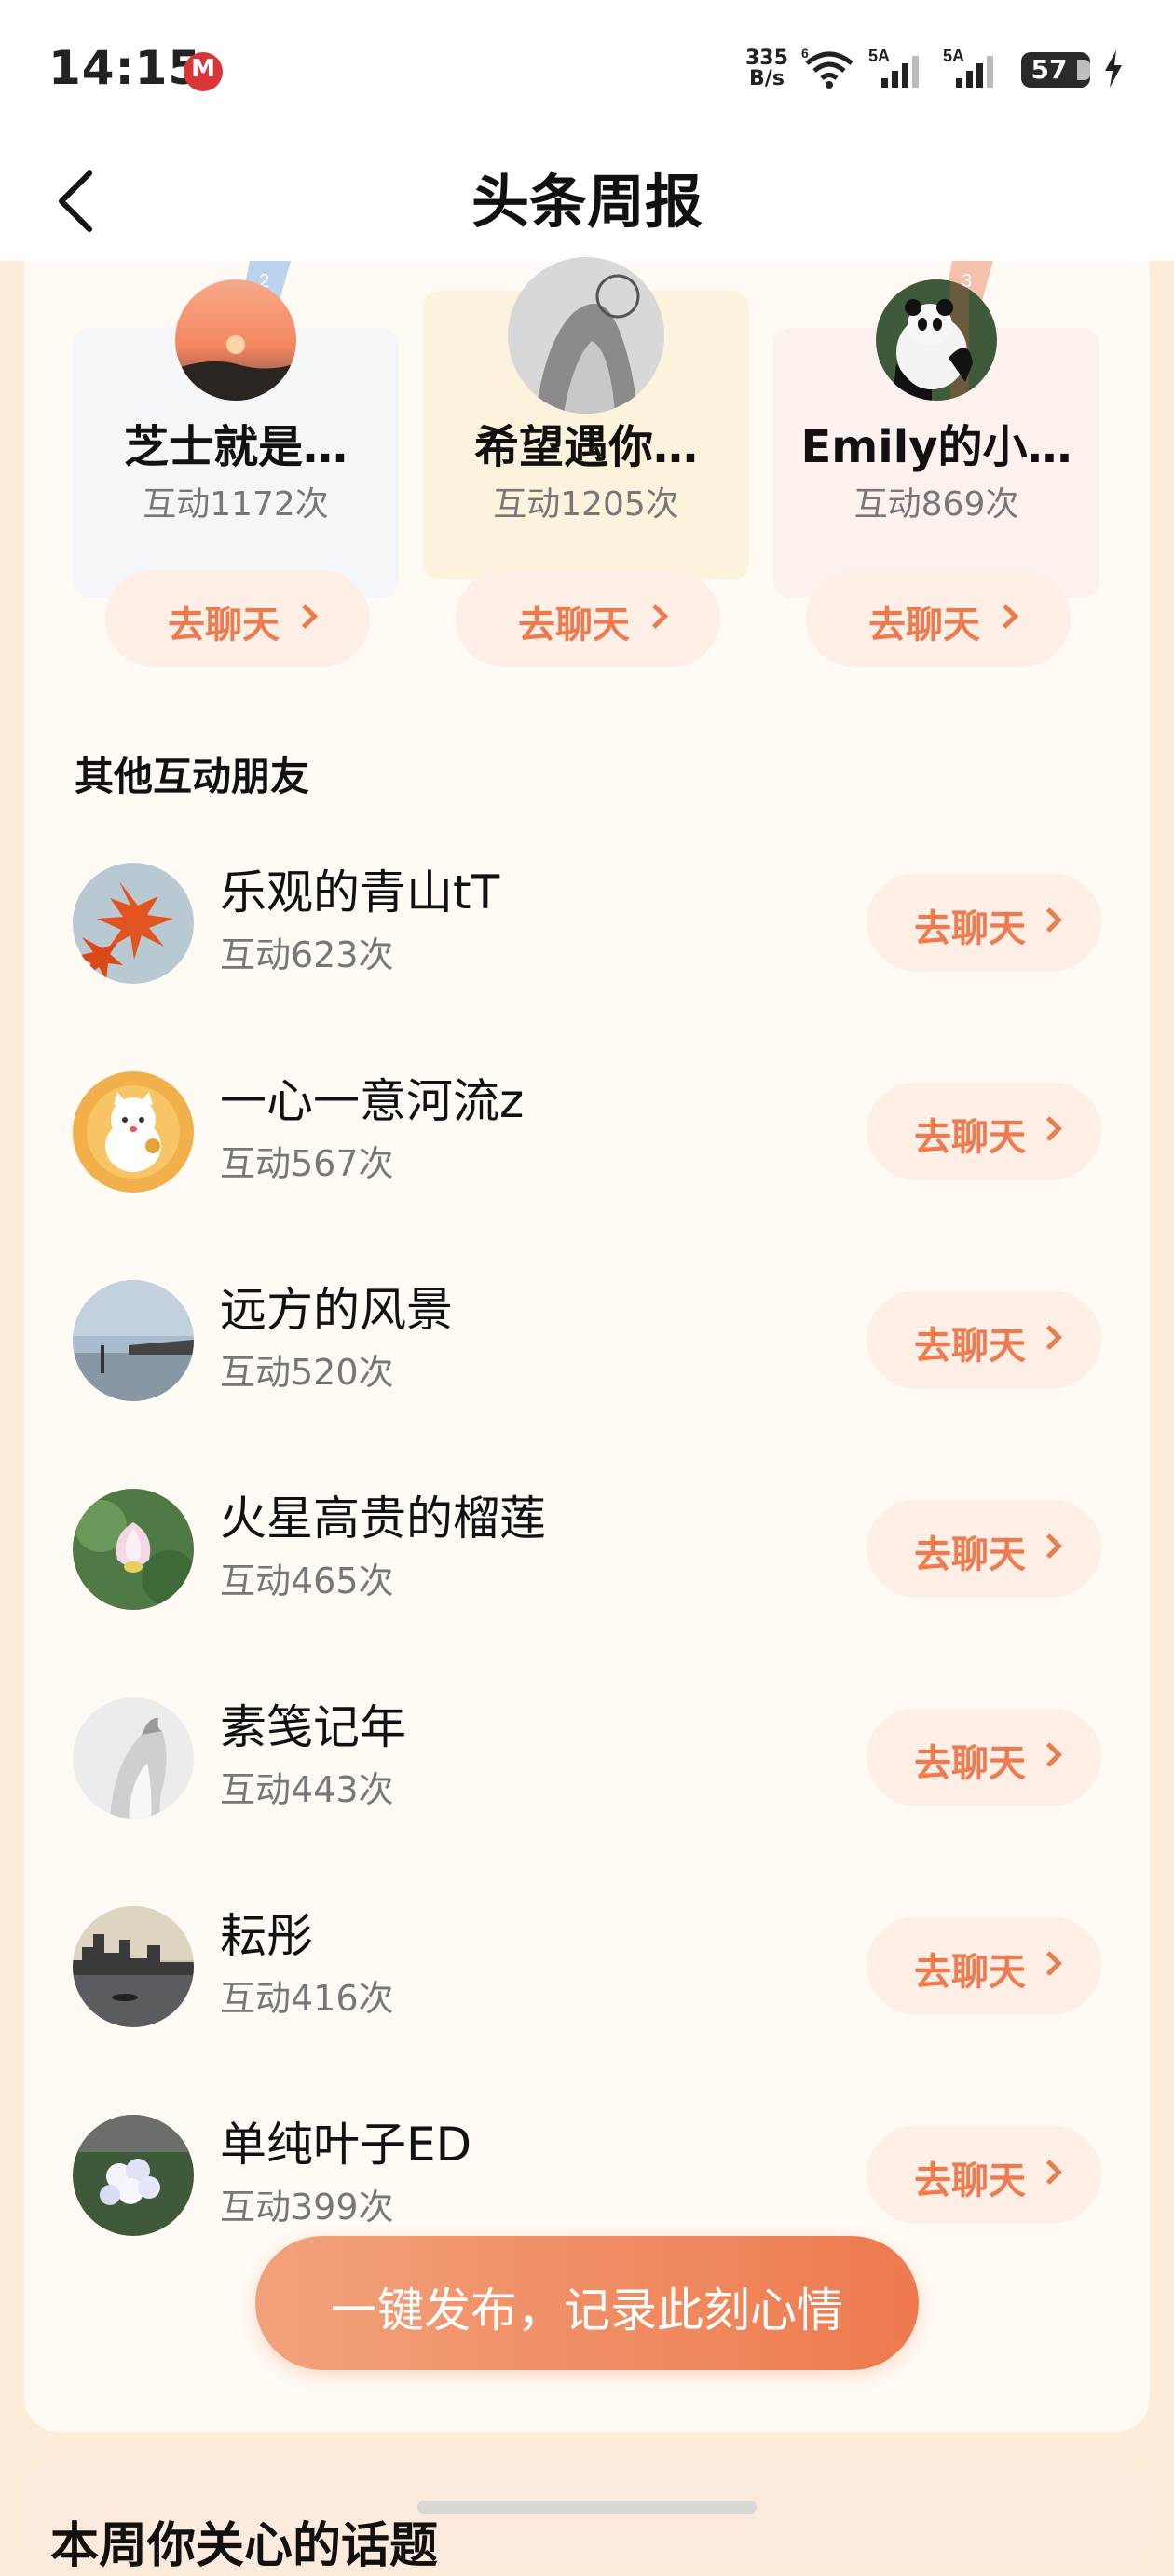 Image resolution: width=1174 pixels, height=2576 pixels. What do you see at coordinates (346, 2145) in the screenshot?
I see `friend-name: 单纯叶子ED` at bounding box center [346, 2145].